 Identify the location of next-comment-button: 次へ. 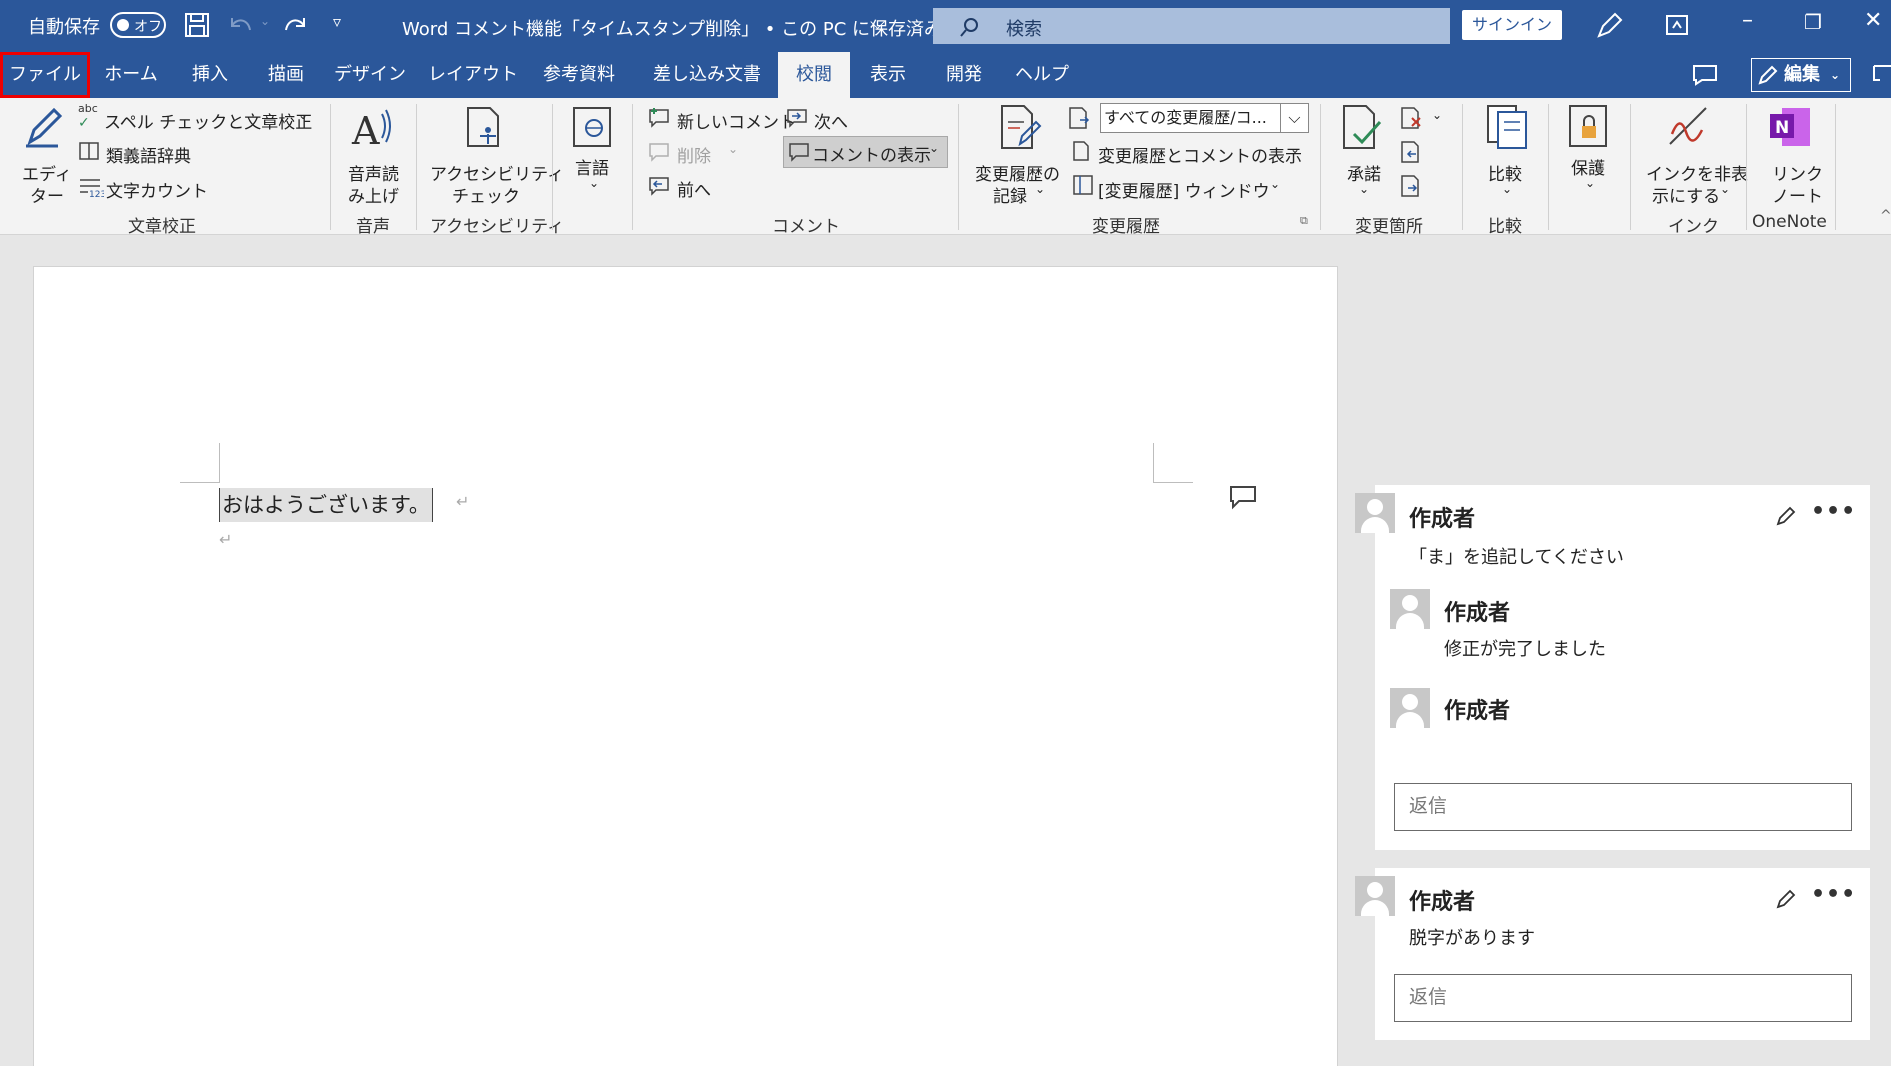
(831, 120).